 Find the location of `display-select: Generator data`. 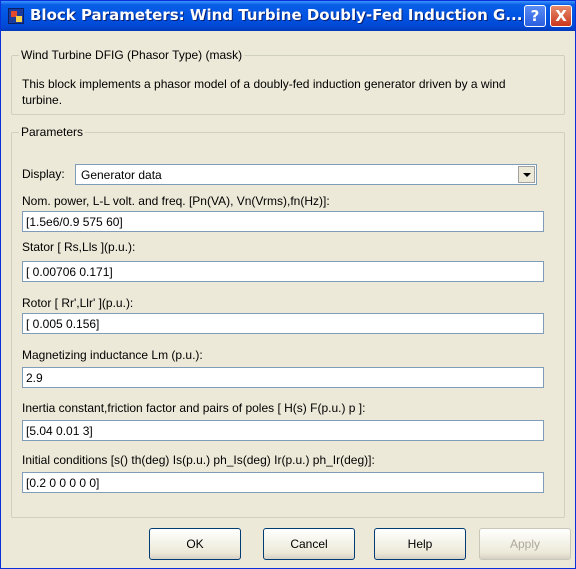

display-select: Generator data is located at coordinates (306, 174).